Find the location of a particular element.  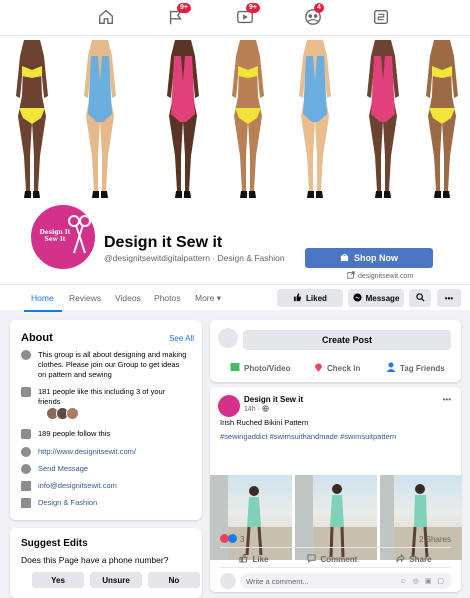

comment-emoji-camera-gif-sticker-icons: ☺ ◎ ▣ ▢ is located at coordinates (423, 581).